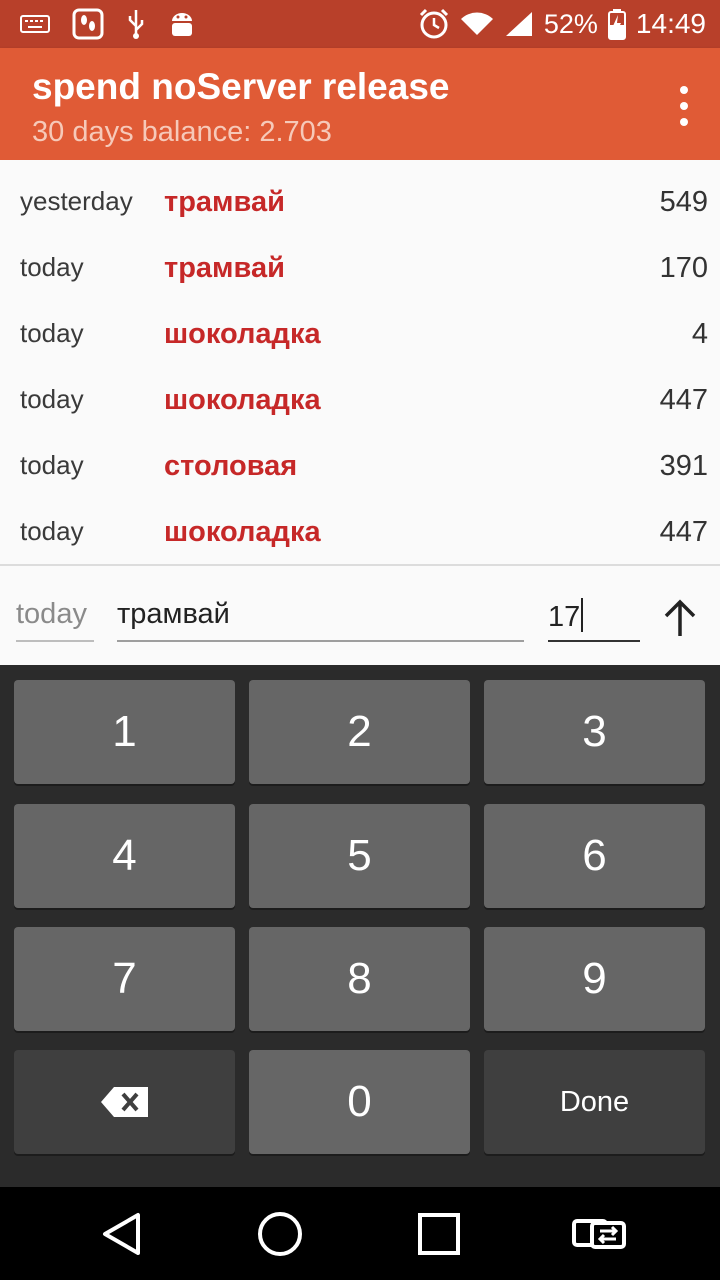 The width and height of the screenshot is (720, 1280). What do you see at coordinates (594, 620) in the screenshot?
I see `amount-field: 17` at bounding box center [594, 620].